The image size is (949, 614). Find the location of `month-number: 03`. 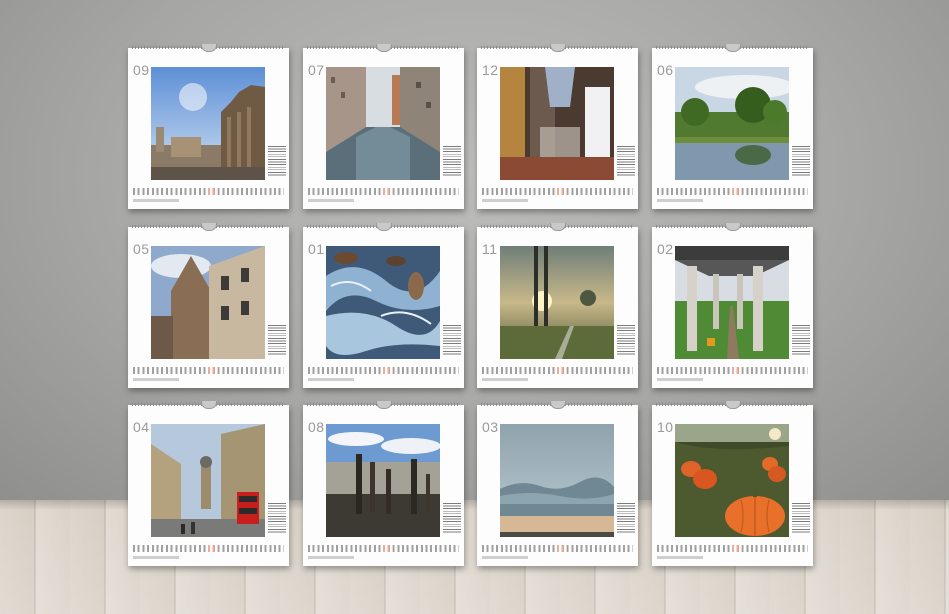

month-number: 03 is located at coordinates (490, 427).